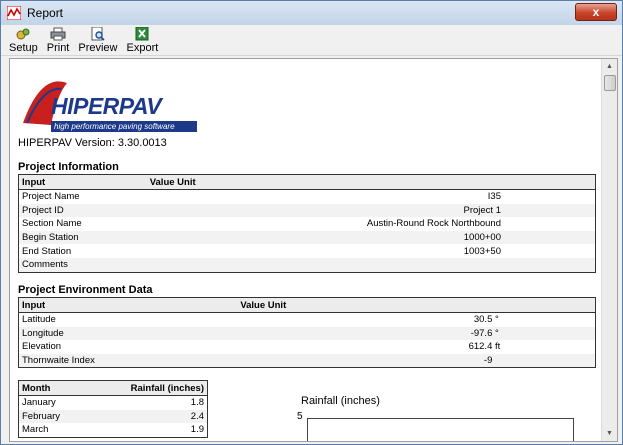 The height and width of the screenshot is (445, 623). Describe the element at coordinates (311, 13) in the screenshot. I see `title-bar: Report x` at that location.